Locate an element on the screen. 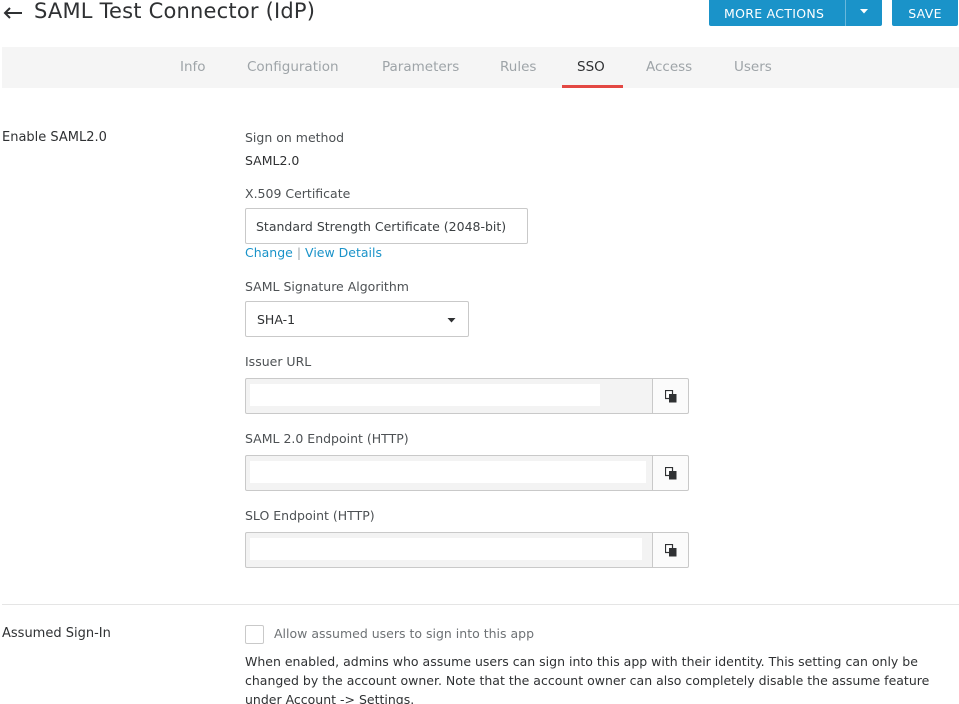 This screenshot has width=959, height=704. copy-issuer-url-button is located at coordinates (670, 396).